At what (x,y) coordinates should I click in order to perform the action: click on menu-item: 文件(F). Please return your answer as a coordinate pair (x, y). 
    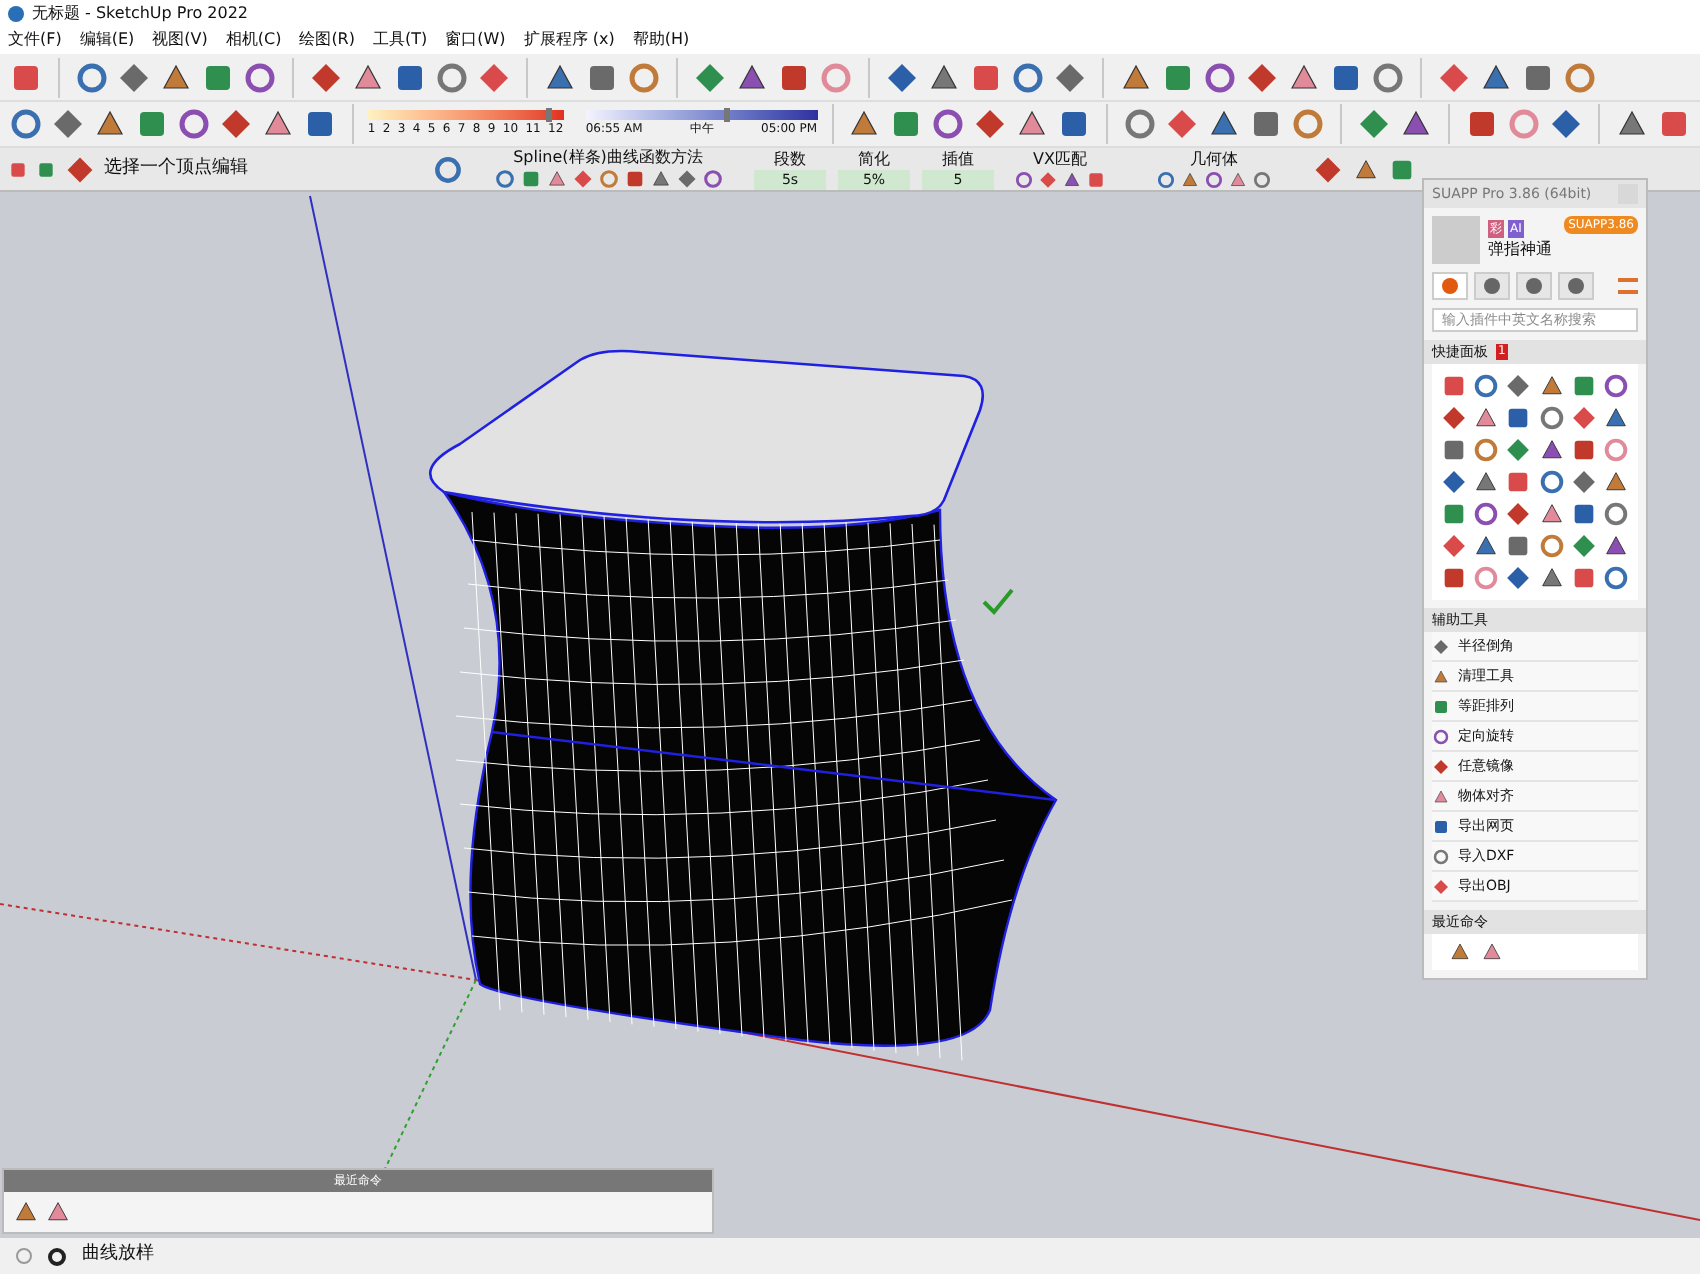
    Looking at the image, I should click on (35, 40).